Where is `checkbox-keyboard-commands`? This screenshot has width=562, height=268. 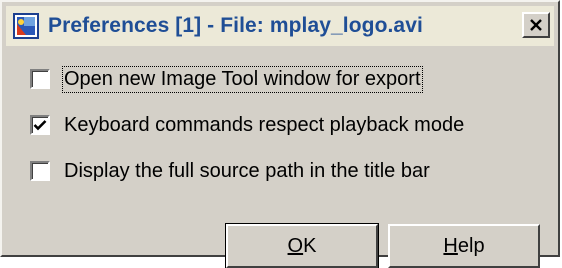 checkbox-keyboard-commands is located at coordinates (40, 125).